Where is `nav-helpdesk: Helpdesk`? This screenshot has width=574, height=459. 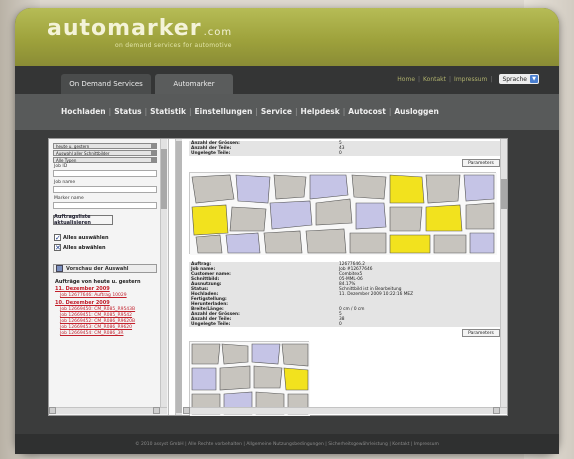
nav-helpdesk: Helpdesk is located at coordinates (320, 111).